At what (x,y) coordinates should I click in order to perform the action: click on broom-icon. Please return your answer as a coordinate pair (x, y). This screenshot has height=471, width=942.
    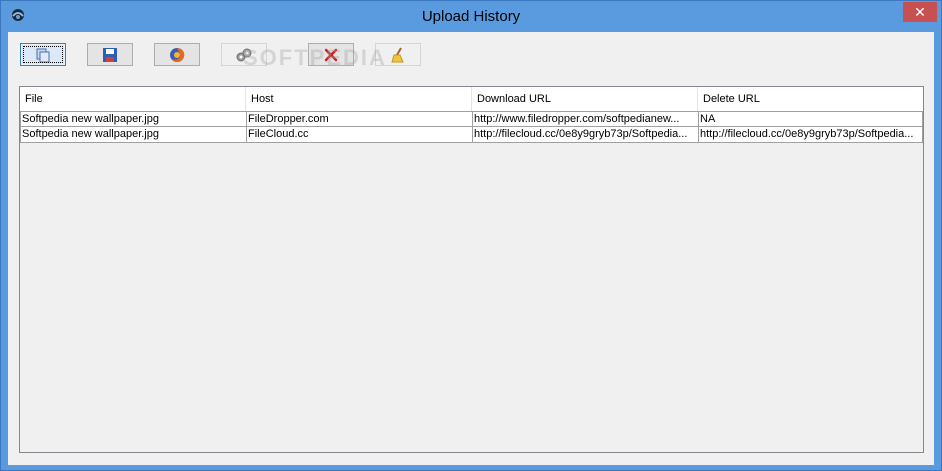
    Looking at the image, I should click on (397, 54).